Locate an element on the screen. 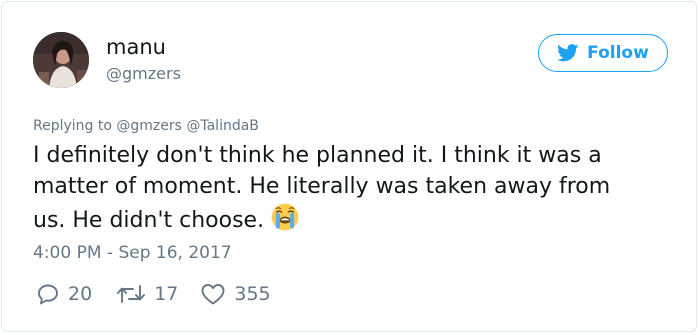 This screenshot has height=335, width=700. like-count: 355 is located at coordinates (252, 294).